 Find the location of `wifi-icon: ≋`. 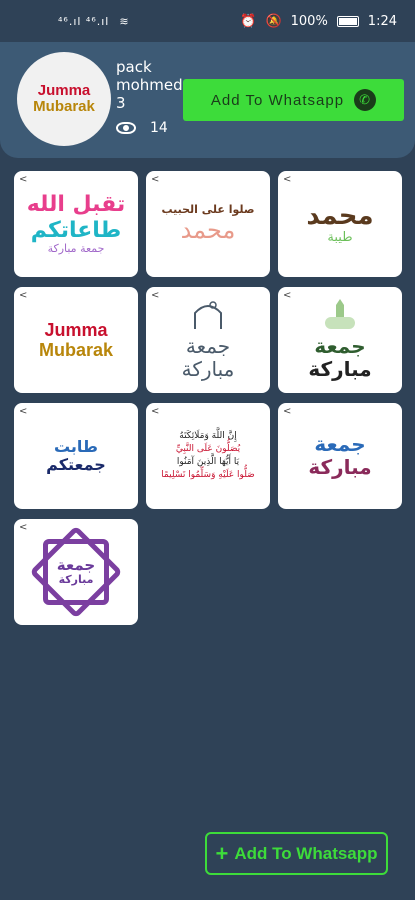

wifi-icon: ≋ is located at coordinates (124, 21).